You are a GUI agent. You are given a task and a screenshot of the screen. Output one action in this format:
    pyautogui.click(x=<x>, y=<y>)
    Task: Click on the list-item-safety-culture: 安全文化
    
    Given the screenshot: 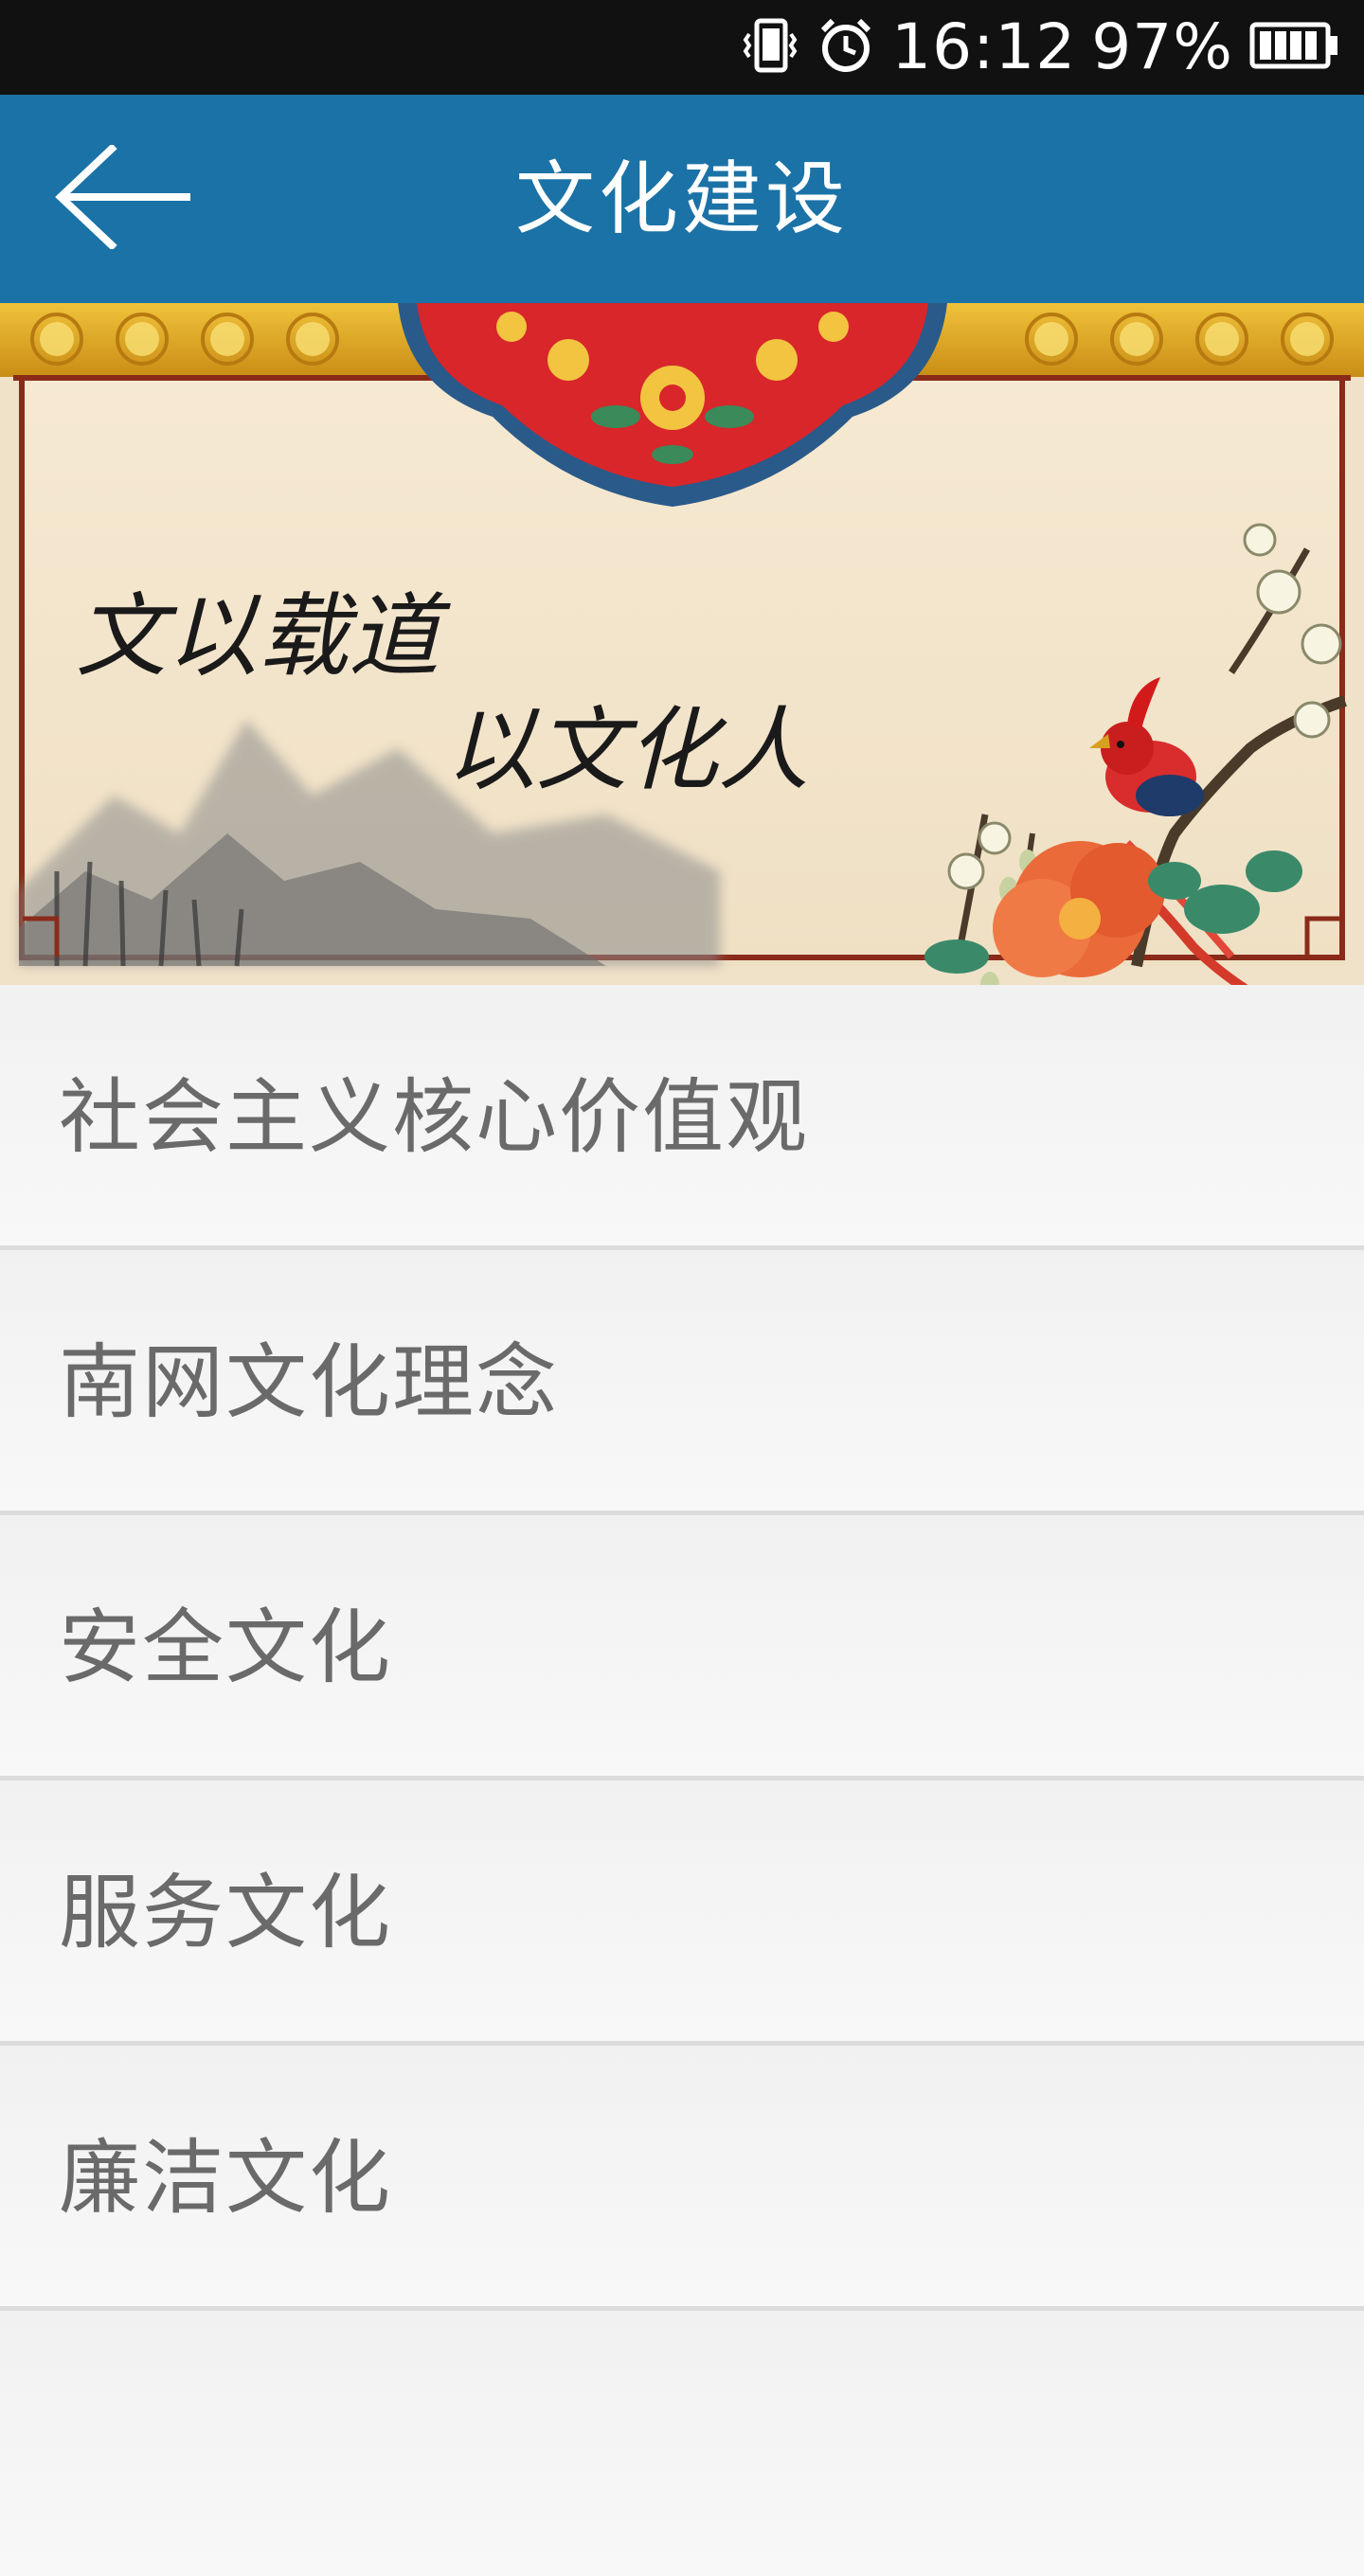 What is the action you would take?
    pyautogui.click(x=682, y=1647)
    